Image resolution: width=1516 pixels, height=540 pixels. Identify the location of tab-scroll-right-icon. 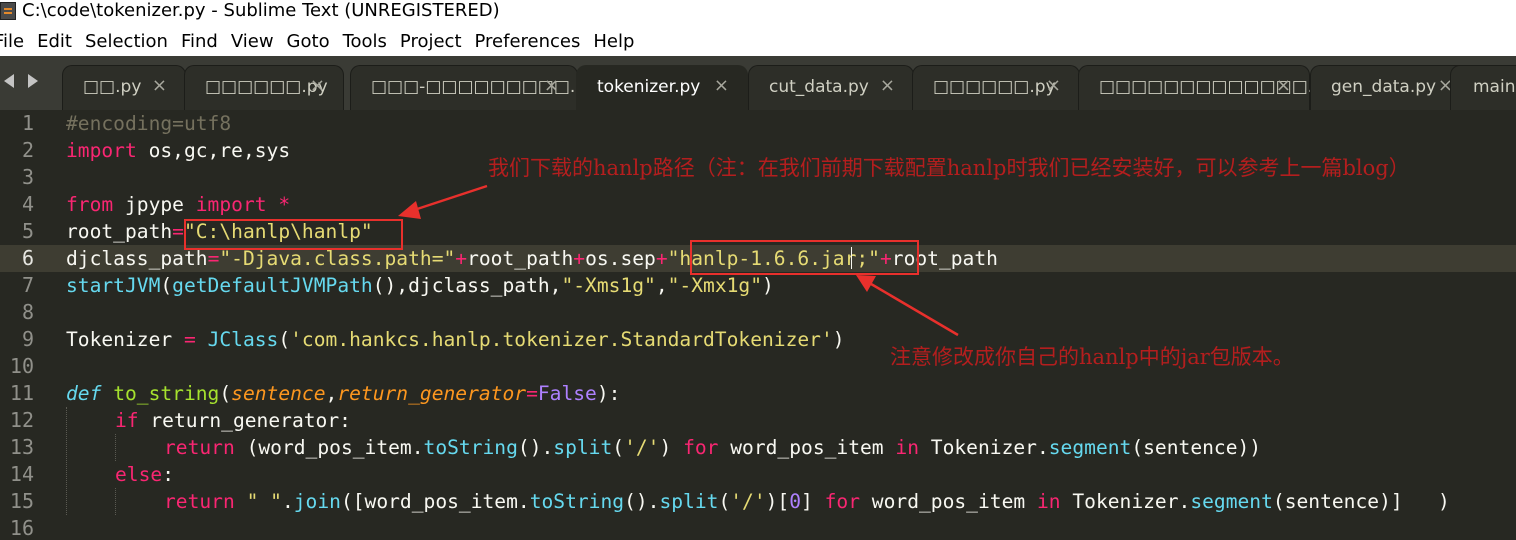
(33, 81).